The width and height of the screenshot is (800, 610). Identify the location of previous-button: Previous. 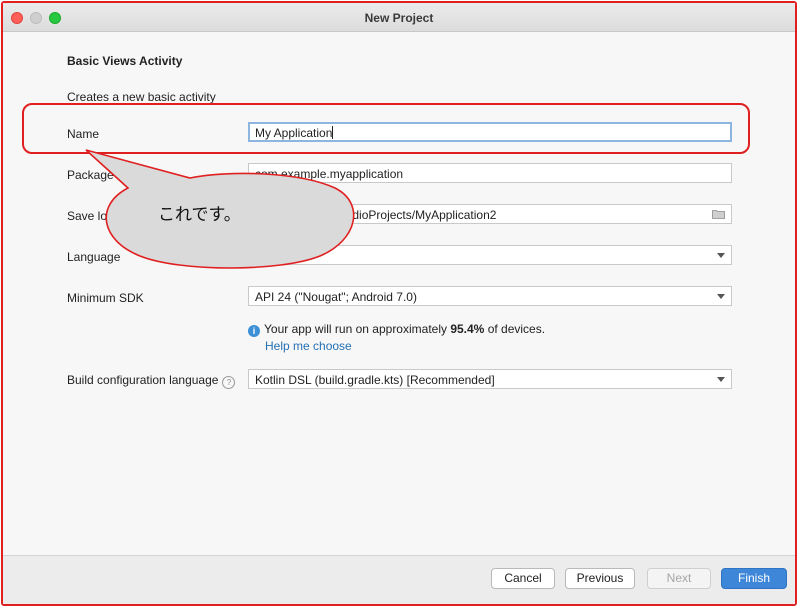
(600, 578).